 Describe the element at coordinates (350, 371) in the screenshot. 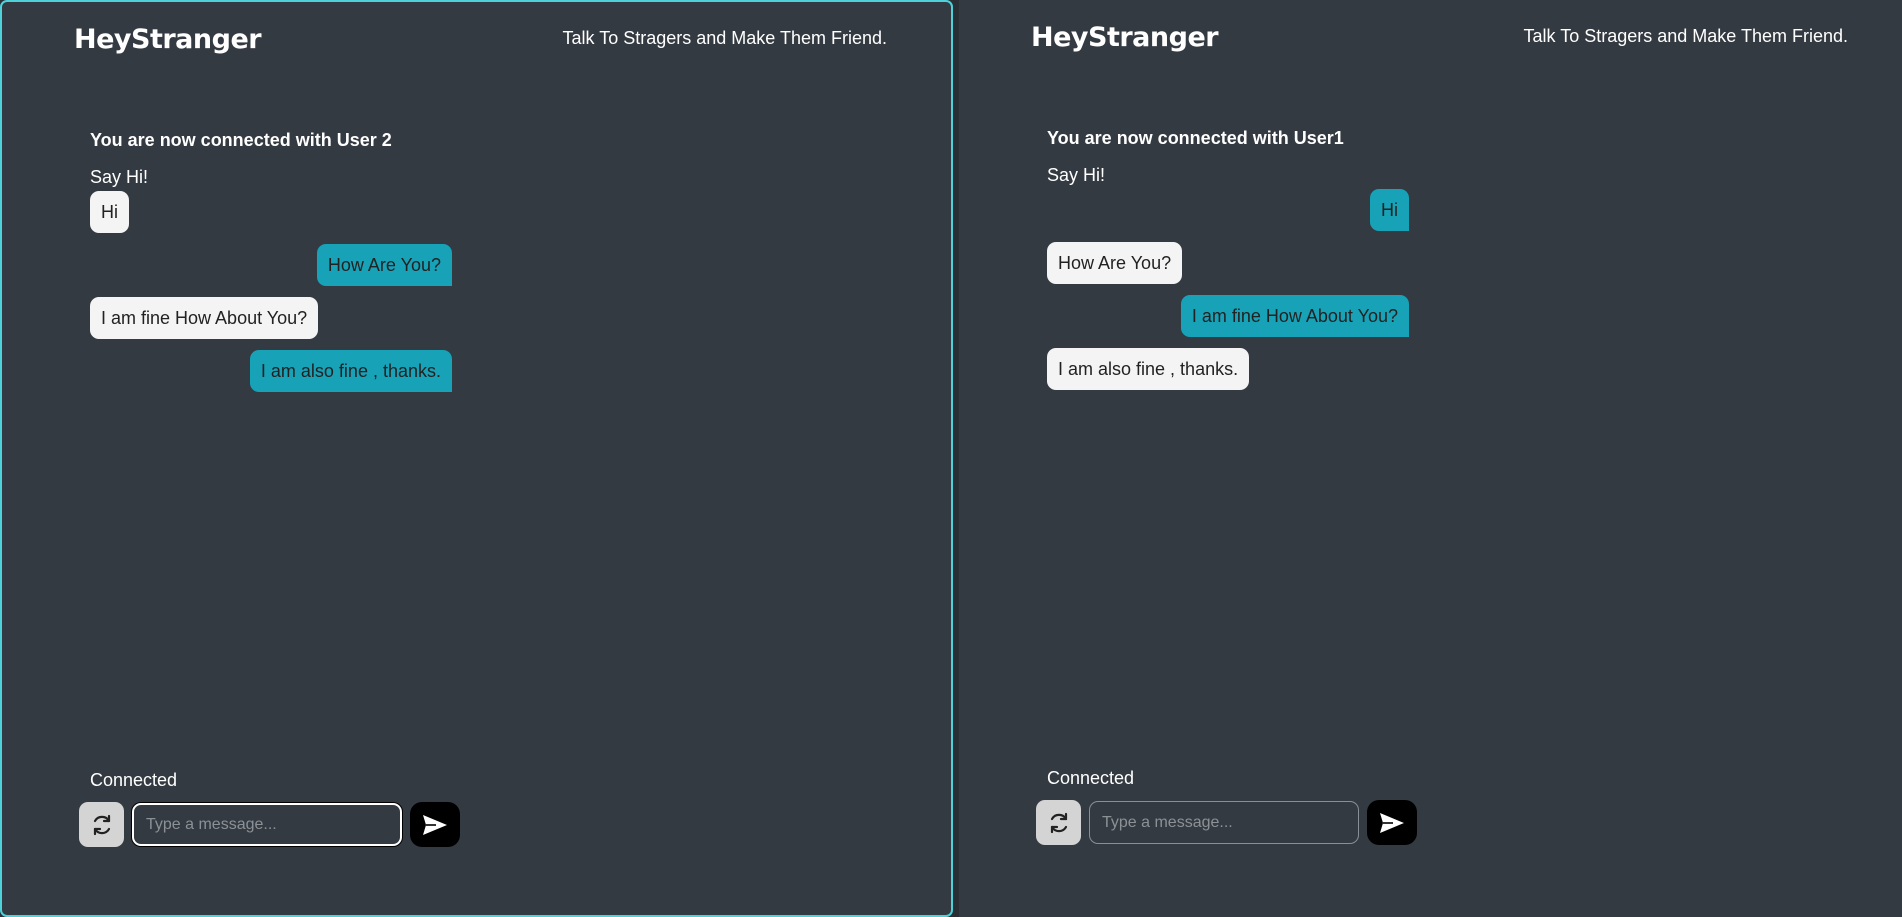

I see `message-bubble-outgoing: I am also fine , thanks.` at that location.